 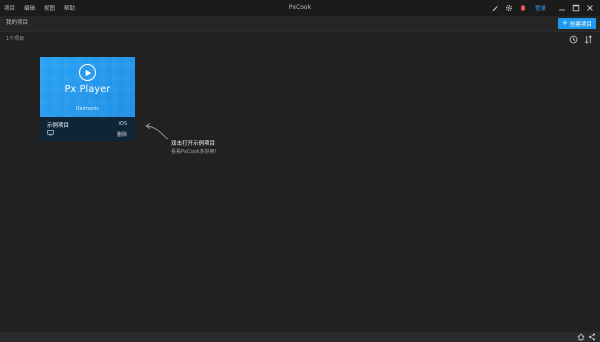 I want to click on title-right-controls: 登录, so click(x=541, y=8).